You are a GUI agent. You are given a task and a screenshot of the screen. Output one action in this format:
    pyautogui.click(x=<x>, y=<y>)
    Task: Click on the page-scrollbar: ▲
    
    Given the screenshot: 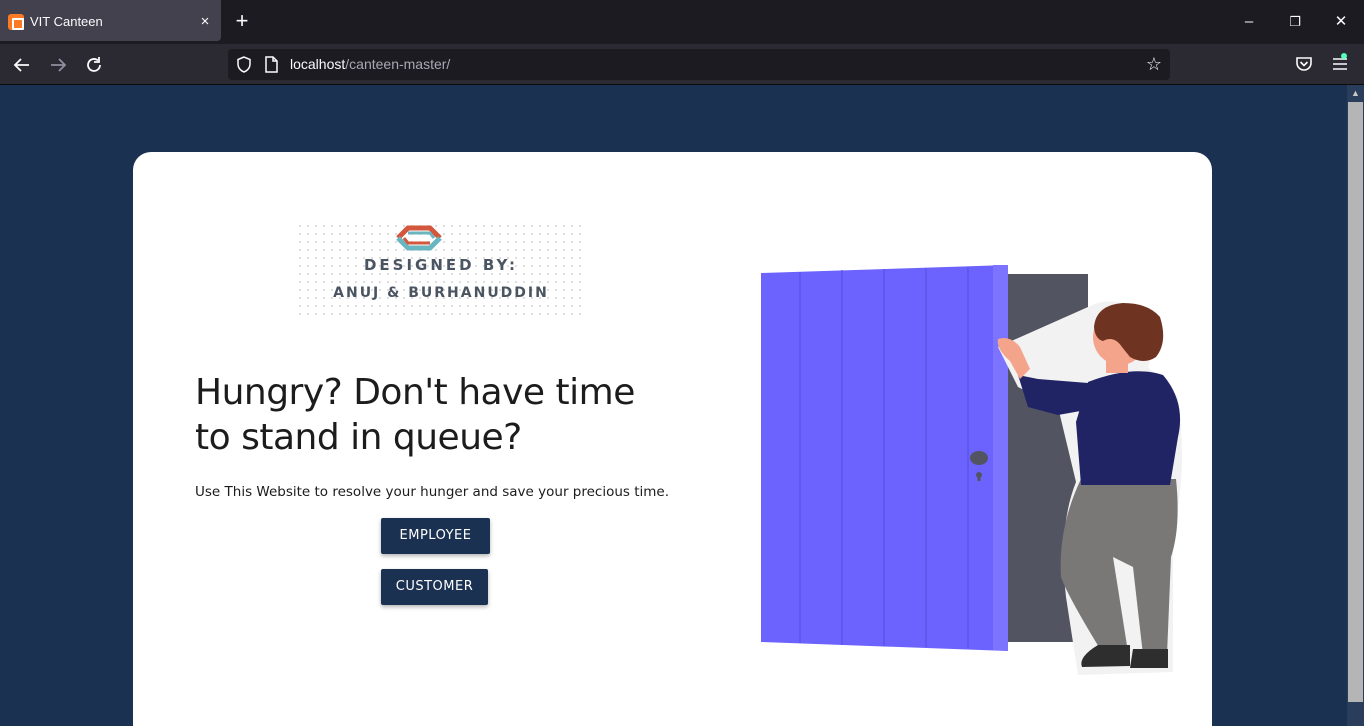 What is the action you would take?
    pyautogui.click(x=1355, y=405)
    